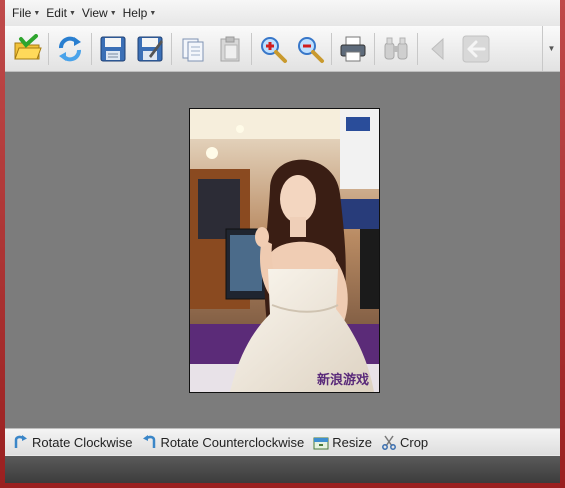 This screenshot has width=565, height=488. What do you see at coordinates (282, 469) in the screenshot?
I see `status-bar` at bounding box center [282, 469].